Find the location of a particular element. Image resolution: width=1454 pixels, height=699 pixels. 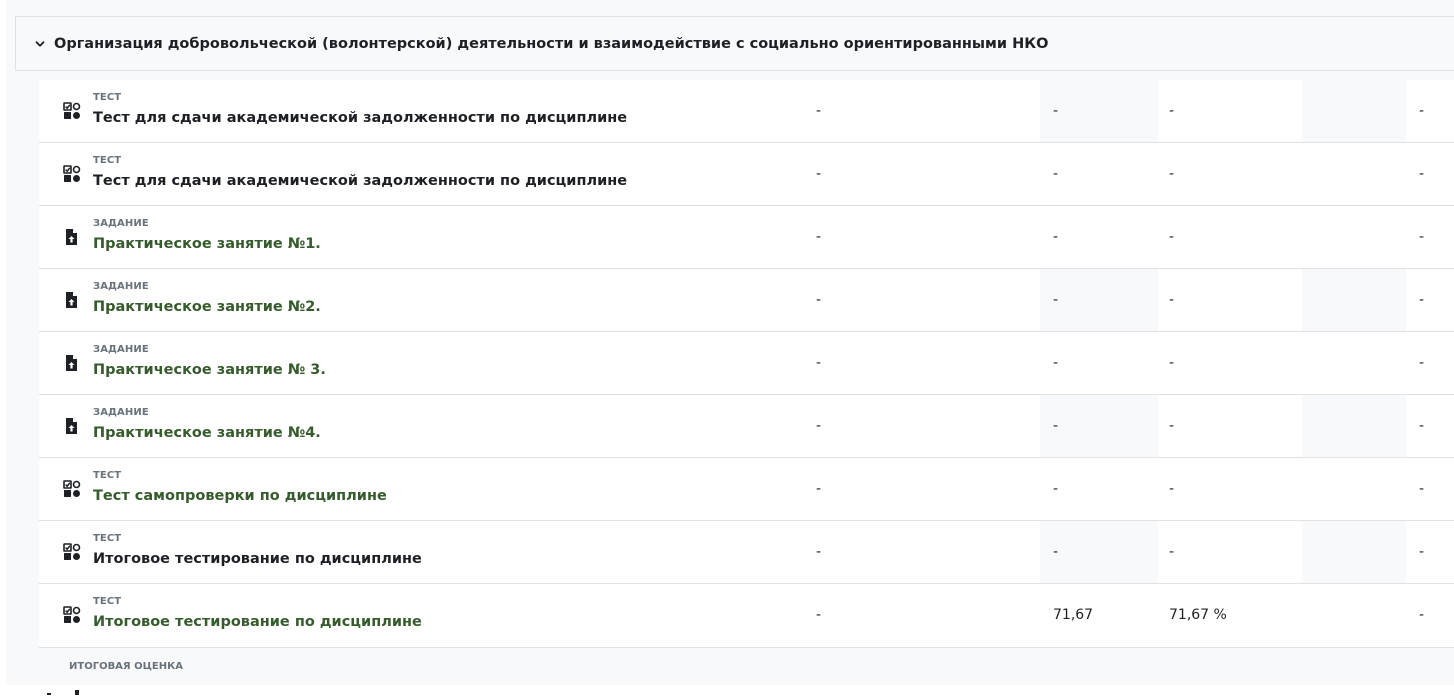

item-name: Практическое занятие № 3. is located at coordinates (209, 370).